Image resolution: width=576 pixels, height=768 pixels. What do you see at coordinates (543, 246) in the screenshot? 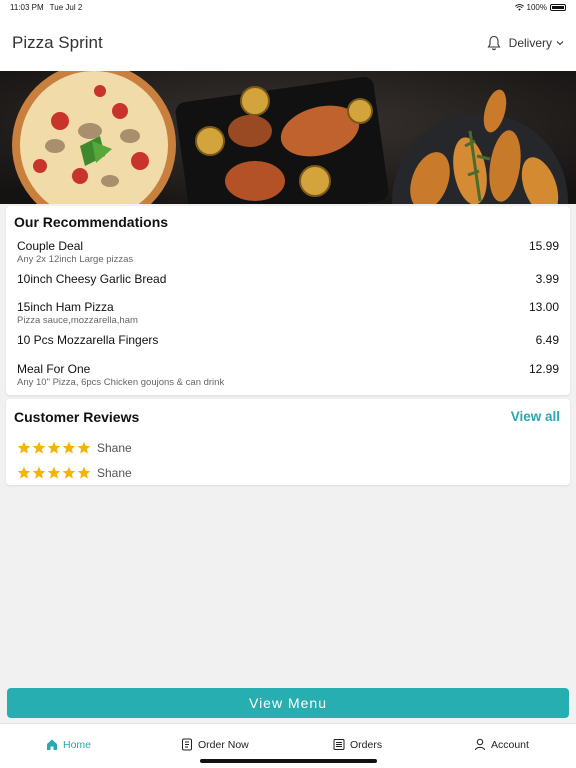
I see `item-price: 15.99` at bounding box center [543, 246].